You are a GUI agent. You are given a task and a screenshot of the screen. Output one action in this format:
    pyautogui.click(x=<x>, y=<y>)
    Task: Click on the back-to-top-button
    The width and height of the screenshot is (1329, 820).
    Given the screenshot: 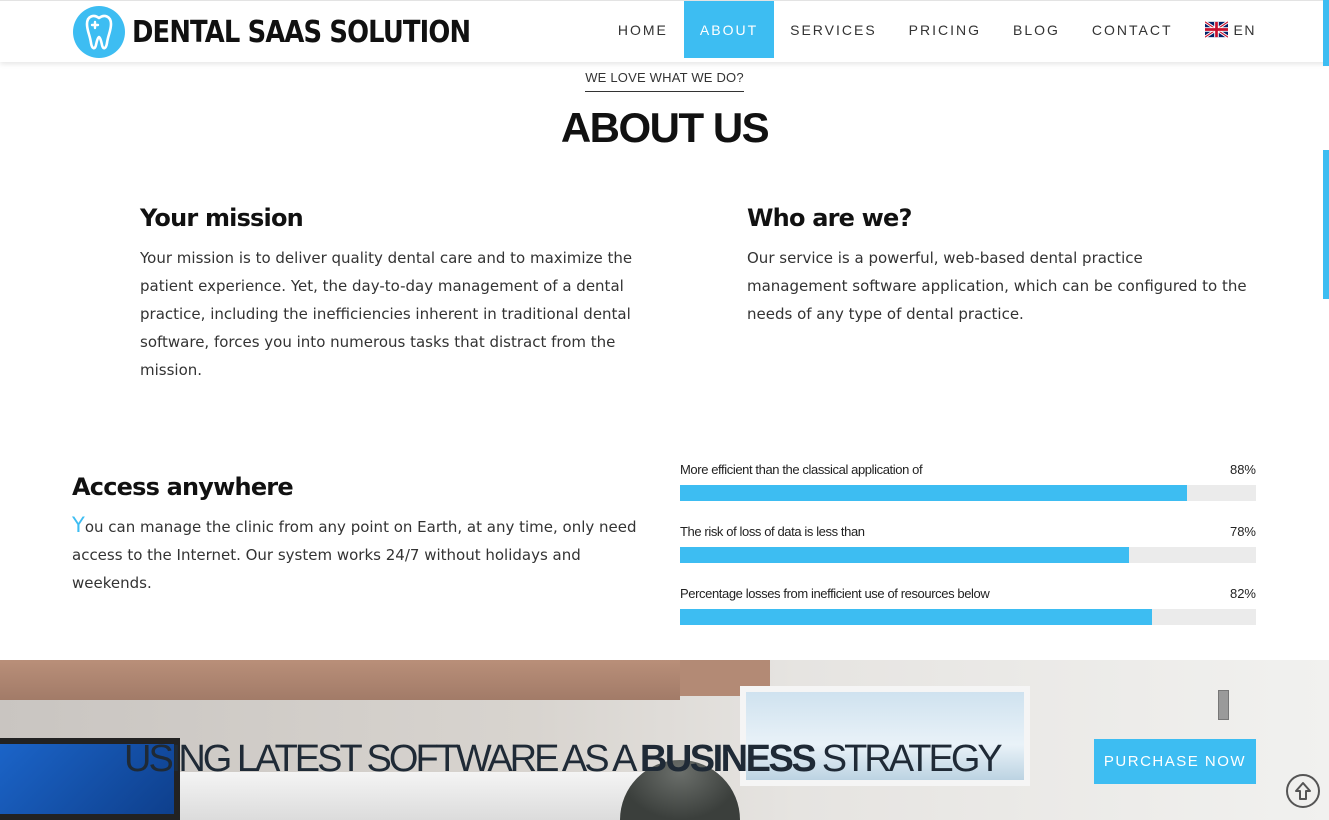 What is the action you would take?
    pyautogui.click(x=1303, y=791)
    